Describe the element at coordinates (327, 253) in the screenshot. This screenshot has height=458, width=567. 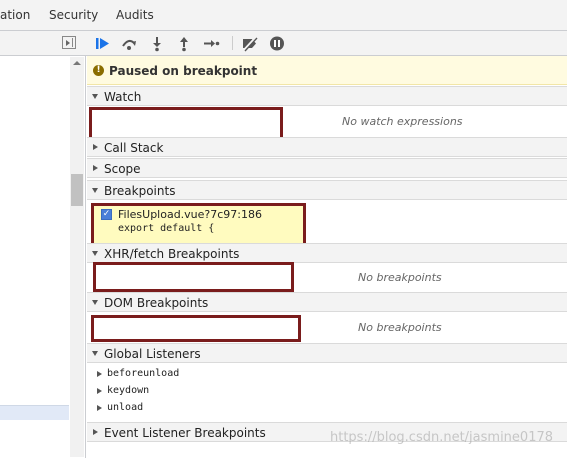
I see `section-xhr-breakpoints: XHR/fetch Breakpoints` at that location.